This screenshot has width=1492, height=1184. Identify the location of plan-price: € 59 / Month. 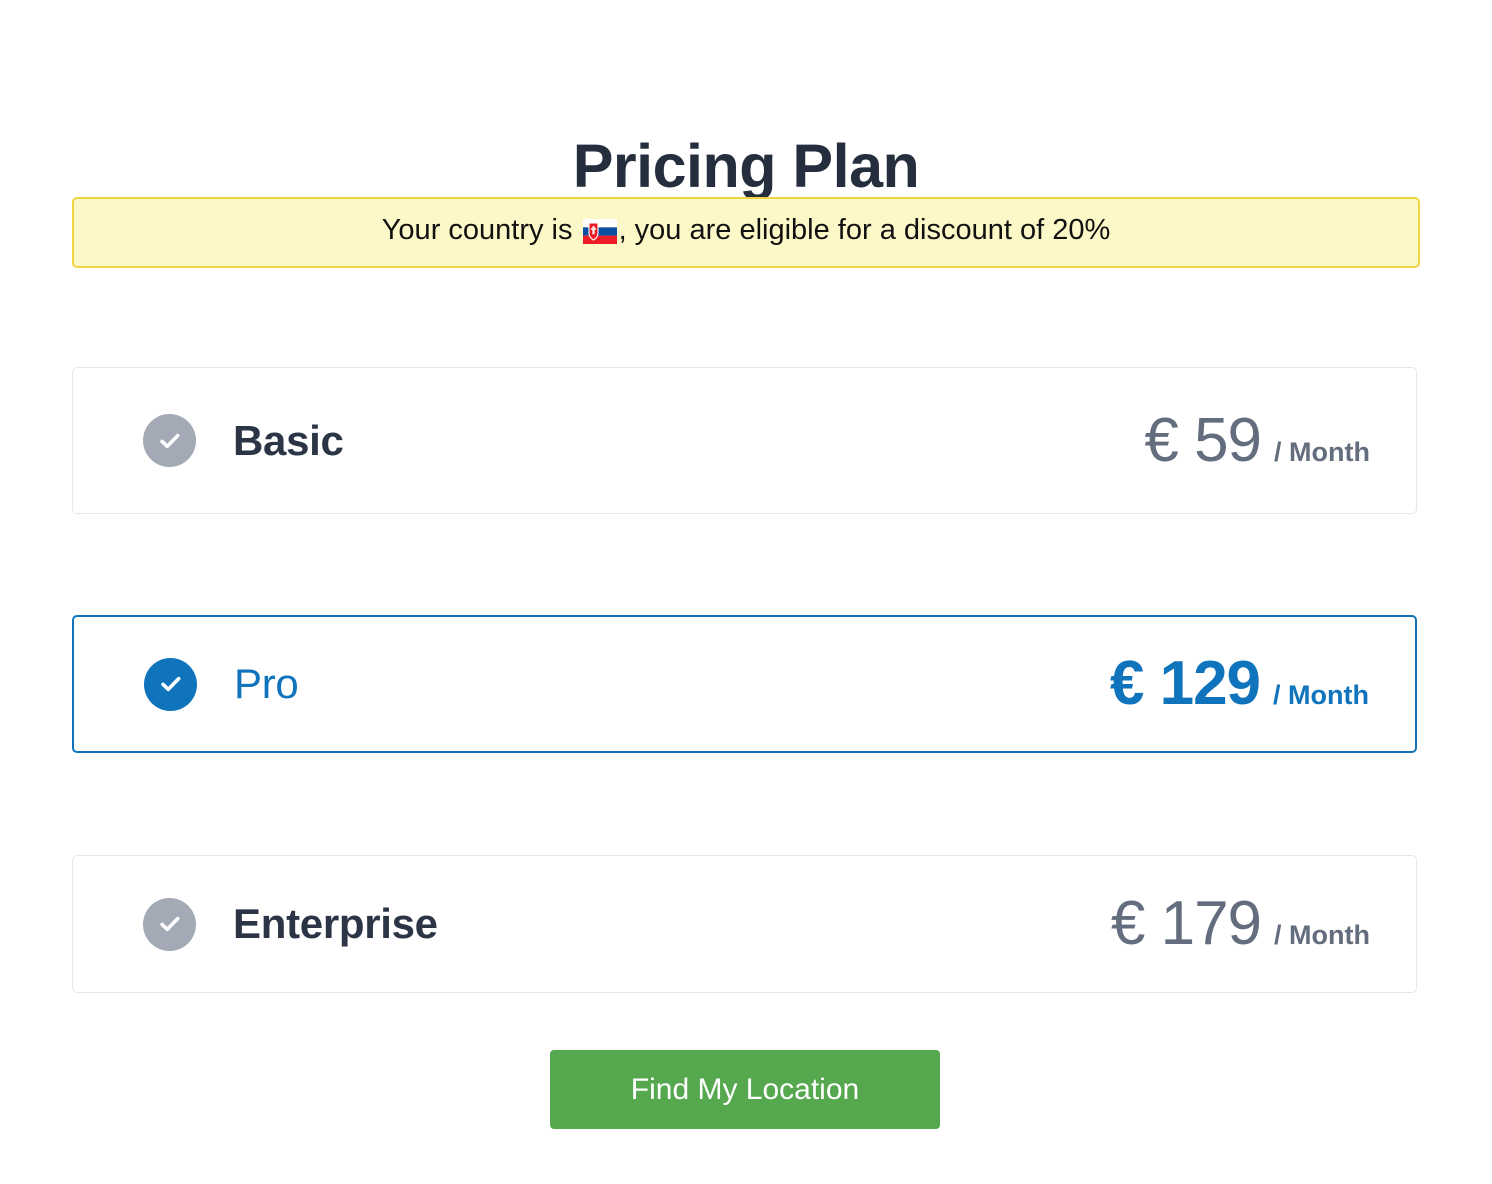
(1257, 440).